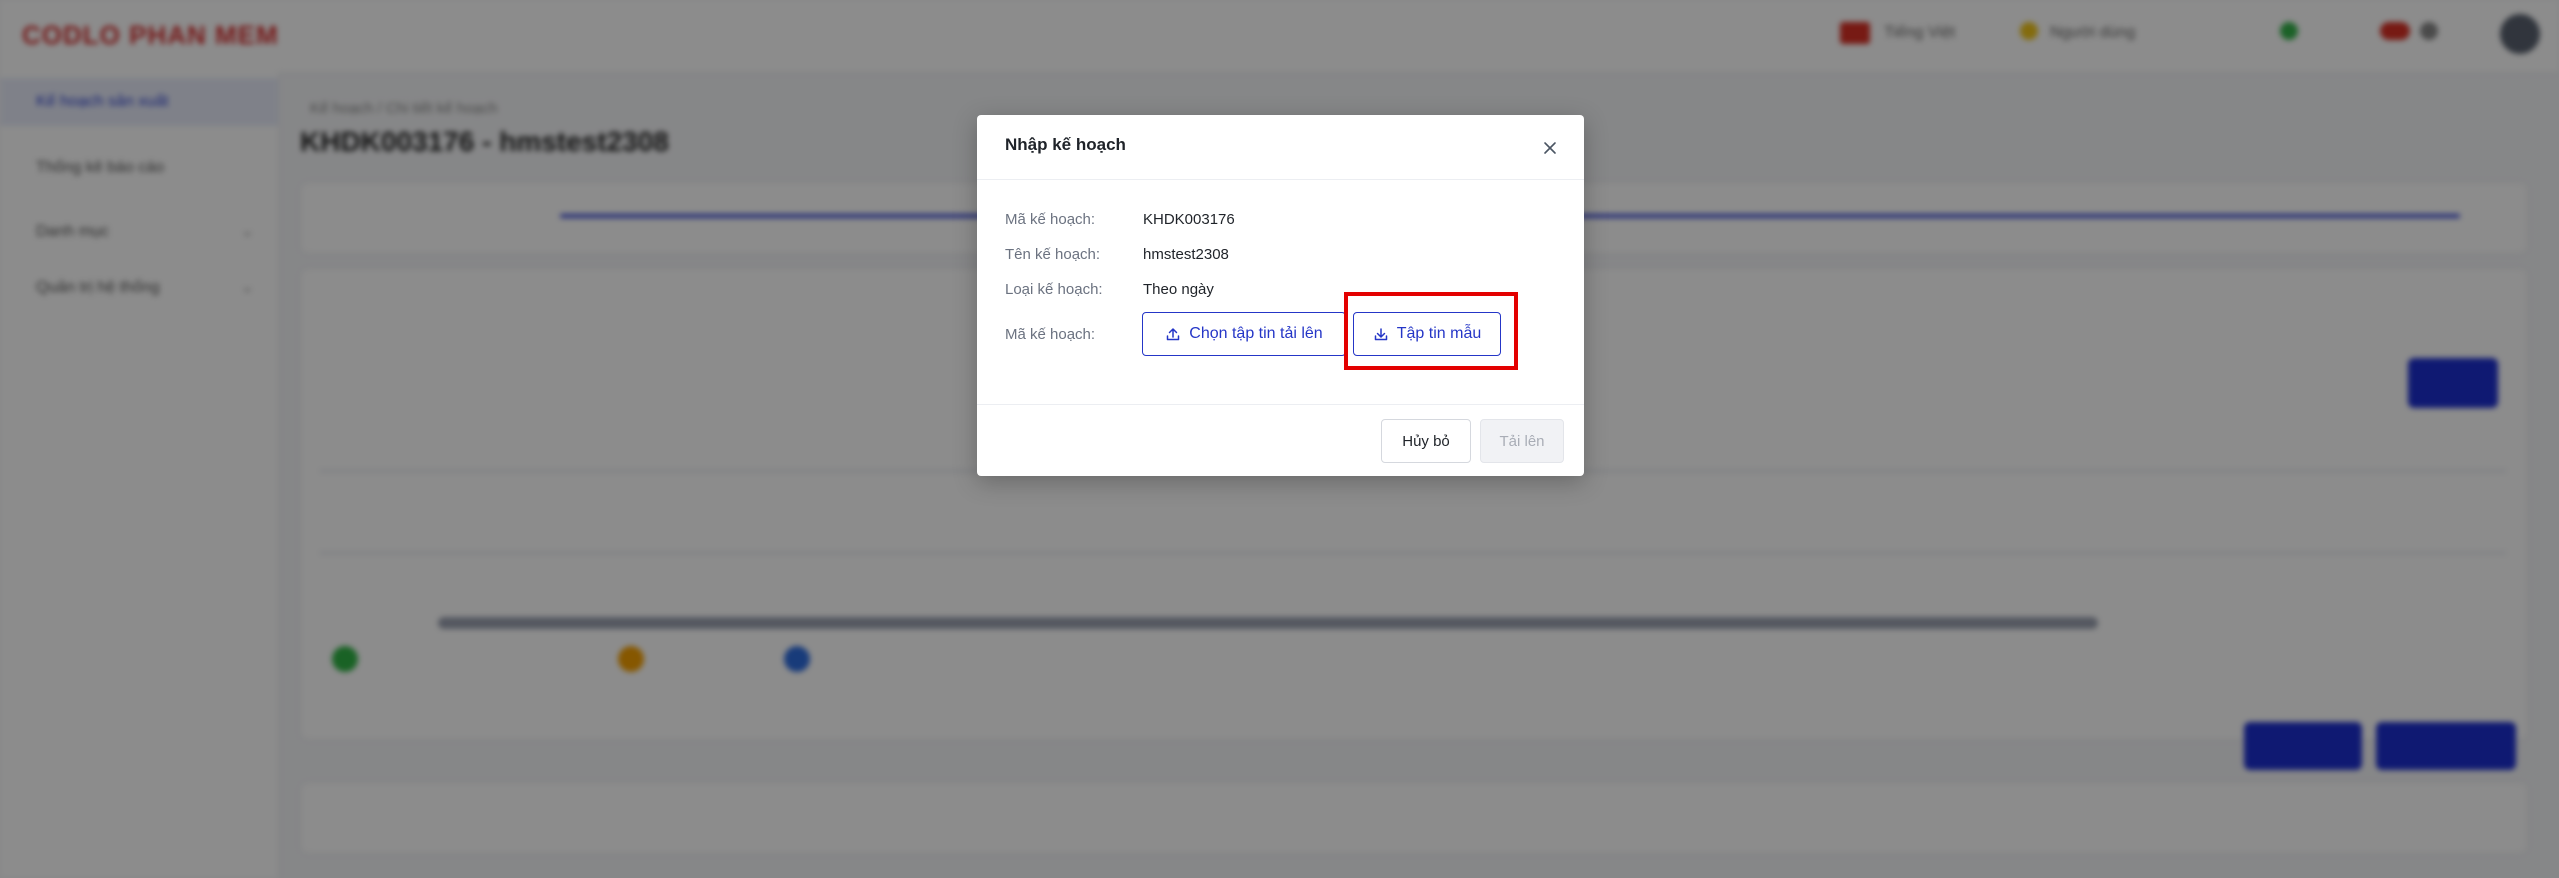 The image size is (2559, 878). I want to click on close-icon, so click(1550, 148).